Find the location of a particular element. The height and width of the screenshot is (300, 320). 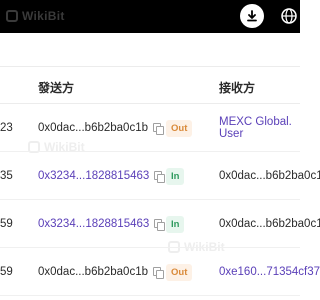

to-address-cell: 0xe160...71354cf375 is located at coordinates (269, 272).